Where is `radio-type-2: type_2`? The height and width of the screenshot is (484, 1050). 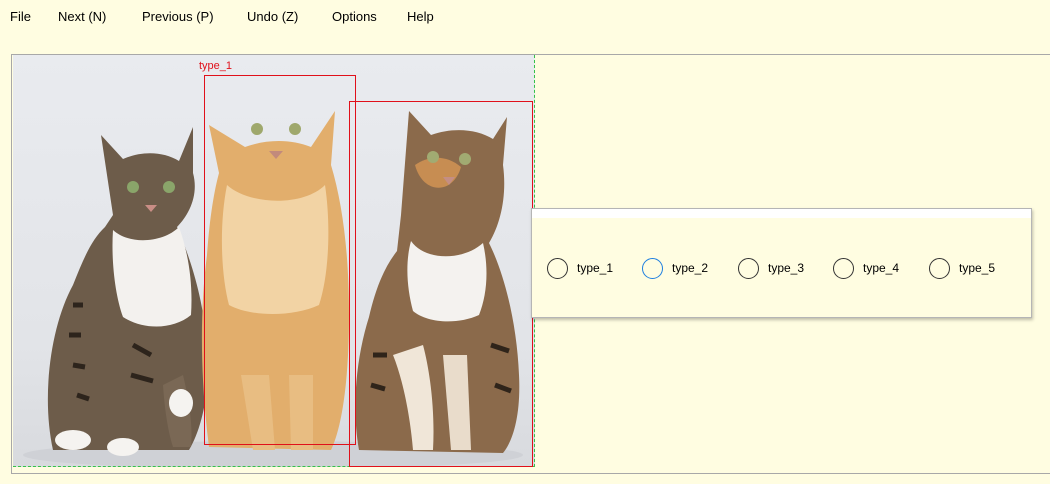
radio-type-2: type_2 is located at coordinates (675, 268).